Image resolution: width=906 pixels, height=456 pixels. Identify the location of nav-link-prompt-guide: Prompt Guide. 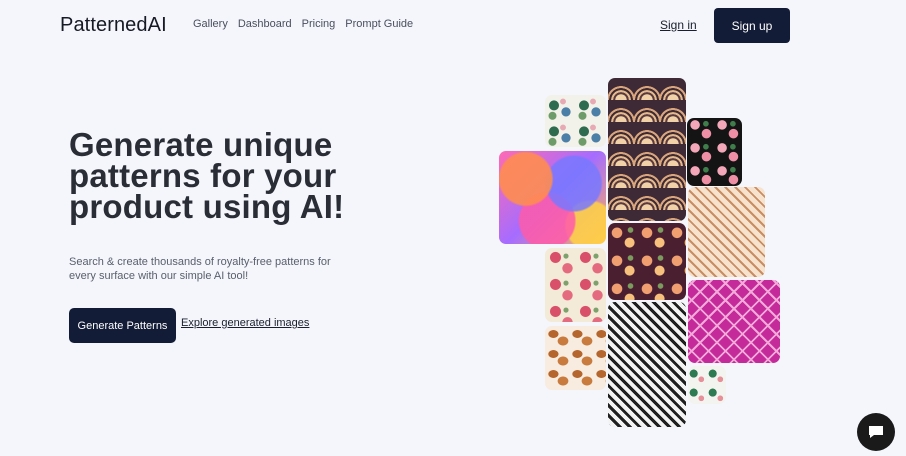
(379, 24).